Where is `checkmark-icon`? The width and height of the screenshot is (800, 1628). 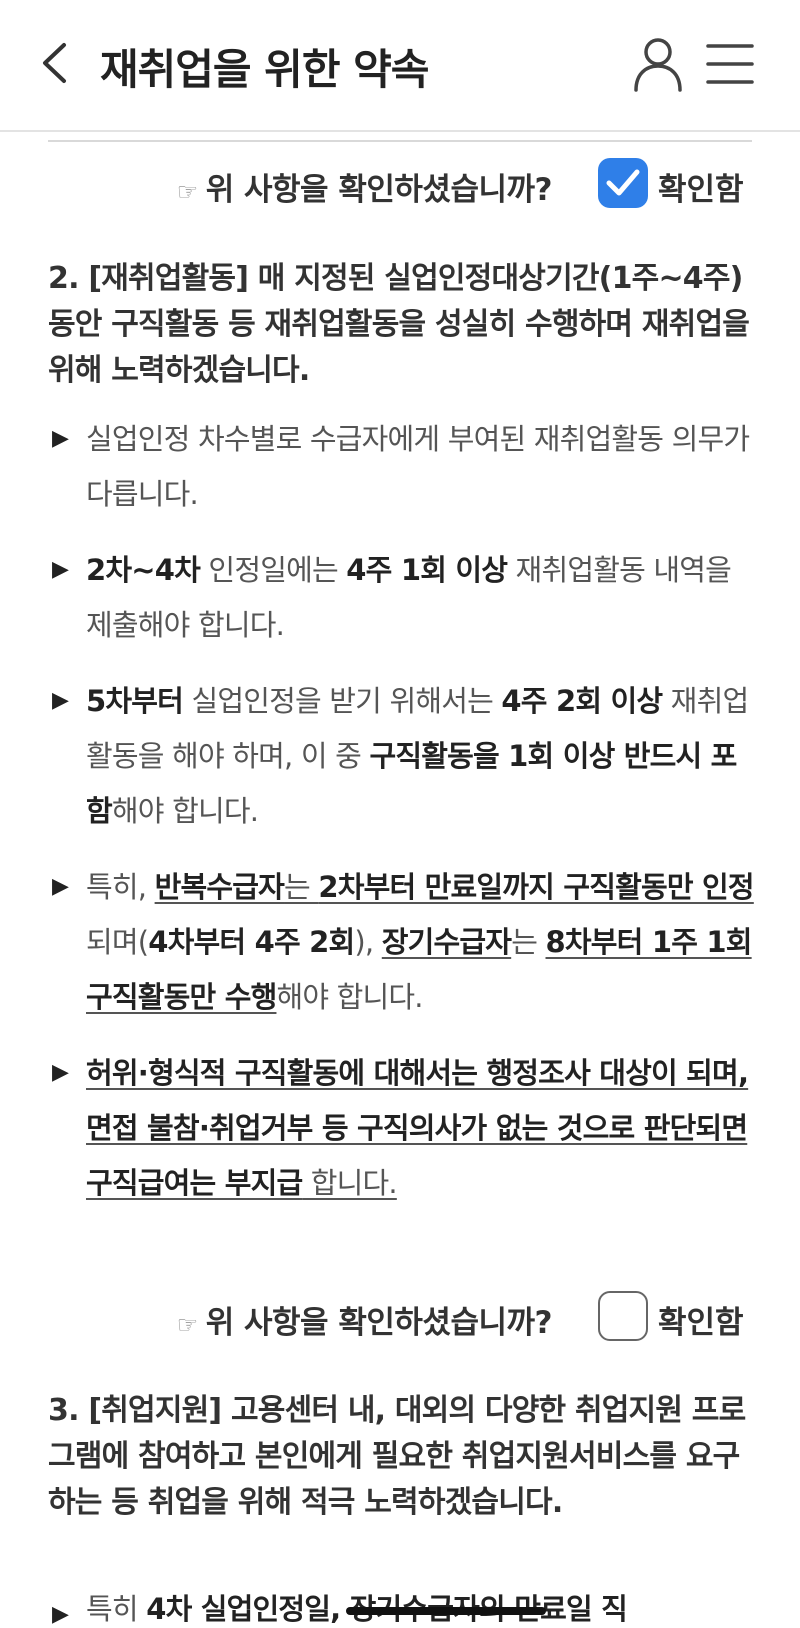 checkmark-icon is located at coordinates (623, 182).